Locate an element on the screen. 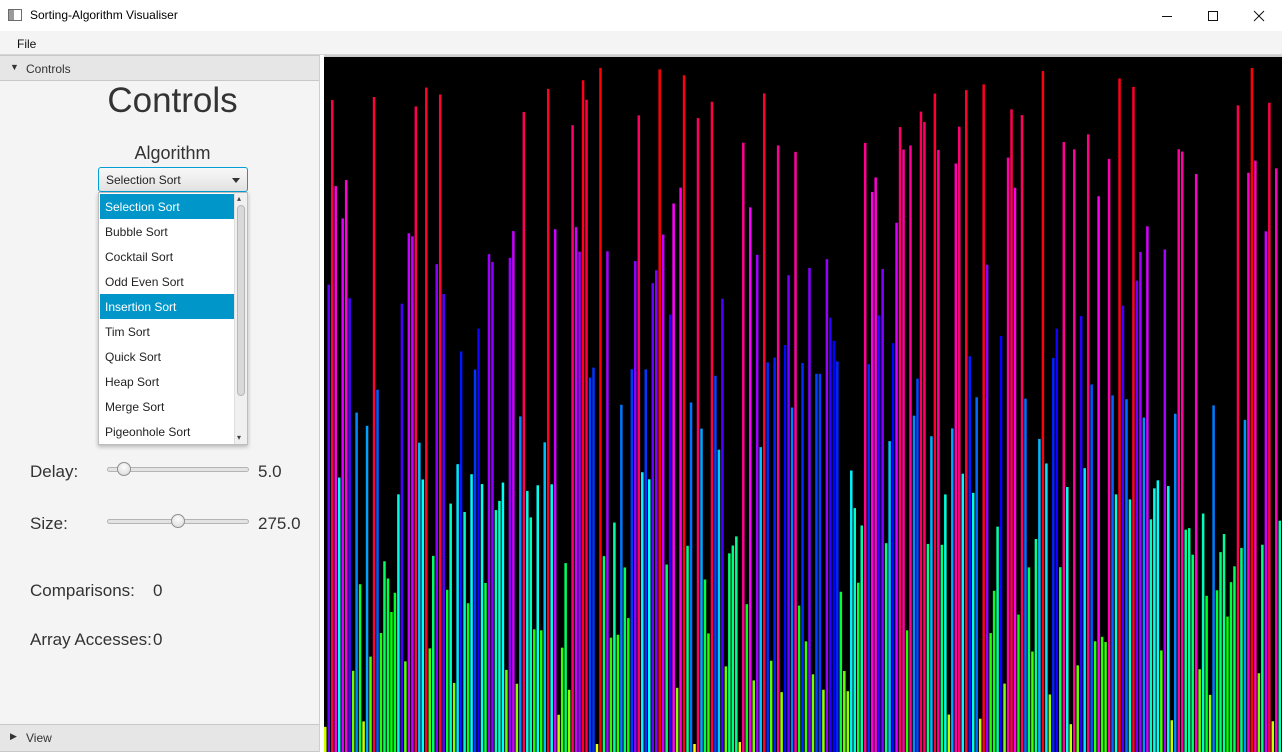 The width and height of the screenshot is (1282, 752). algorithm-combobox: Selection Sort is located at coordinates (173, 179).